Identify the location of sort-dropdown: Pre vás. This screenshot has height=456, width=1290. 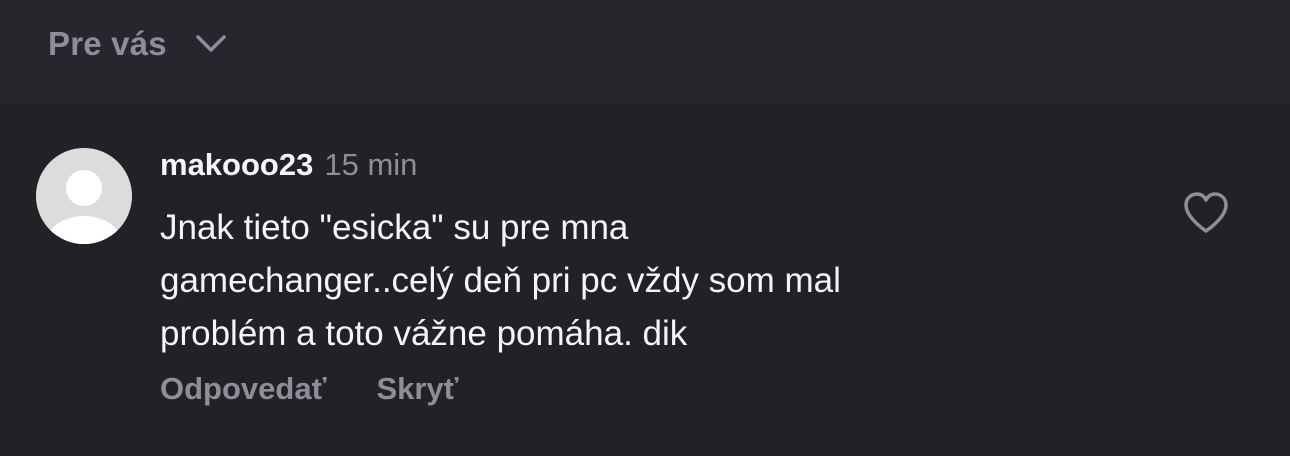
(137, 44).